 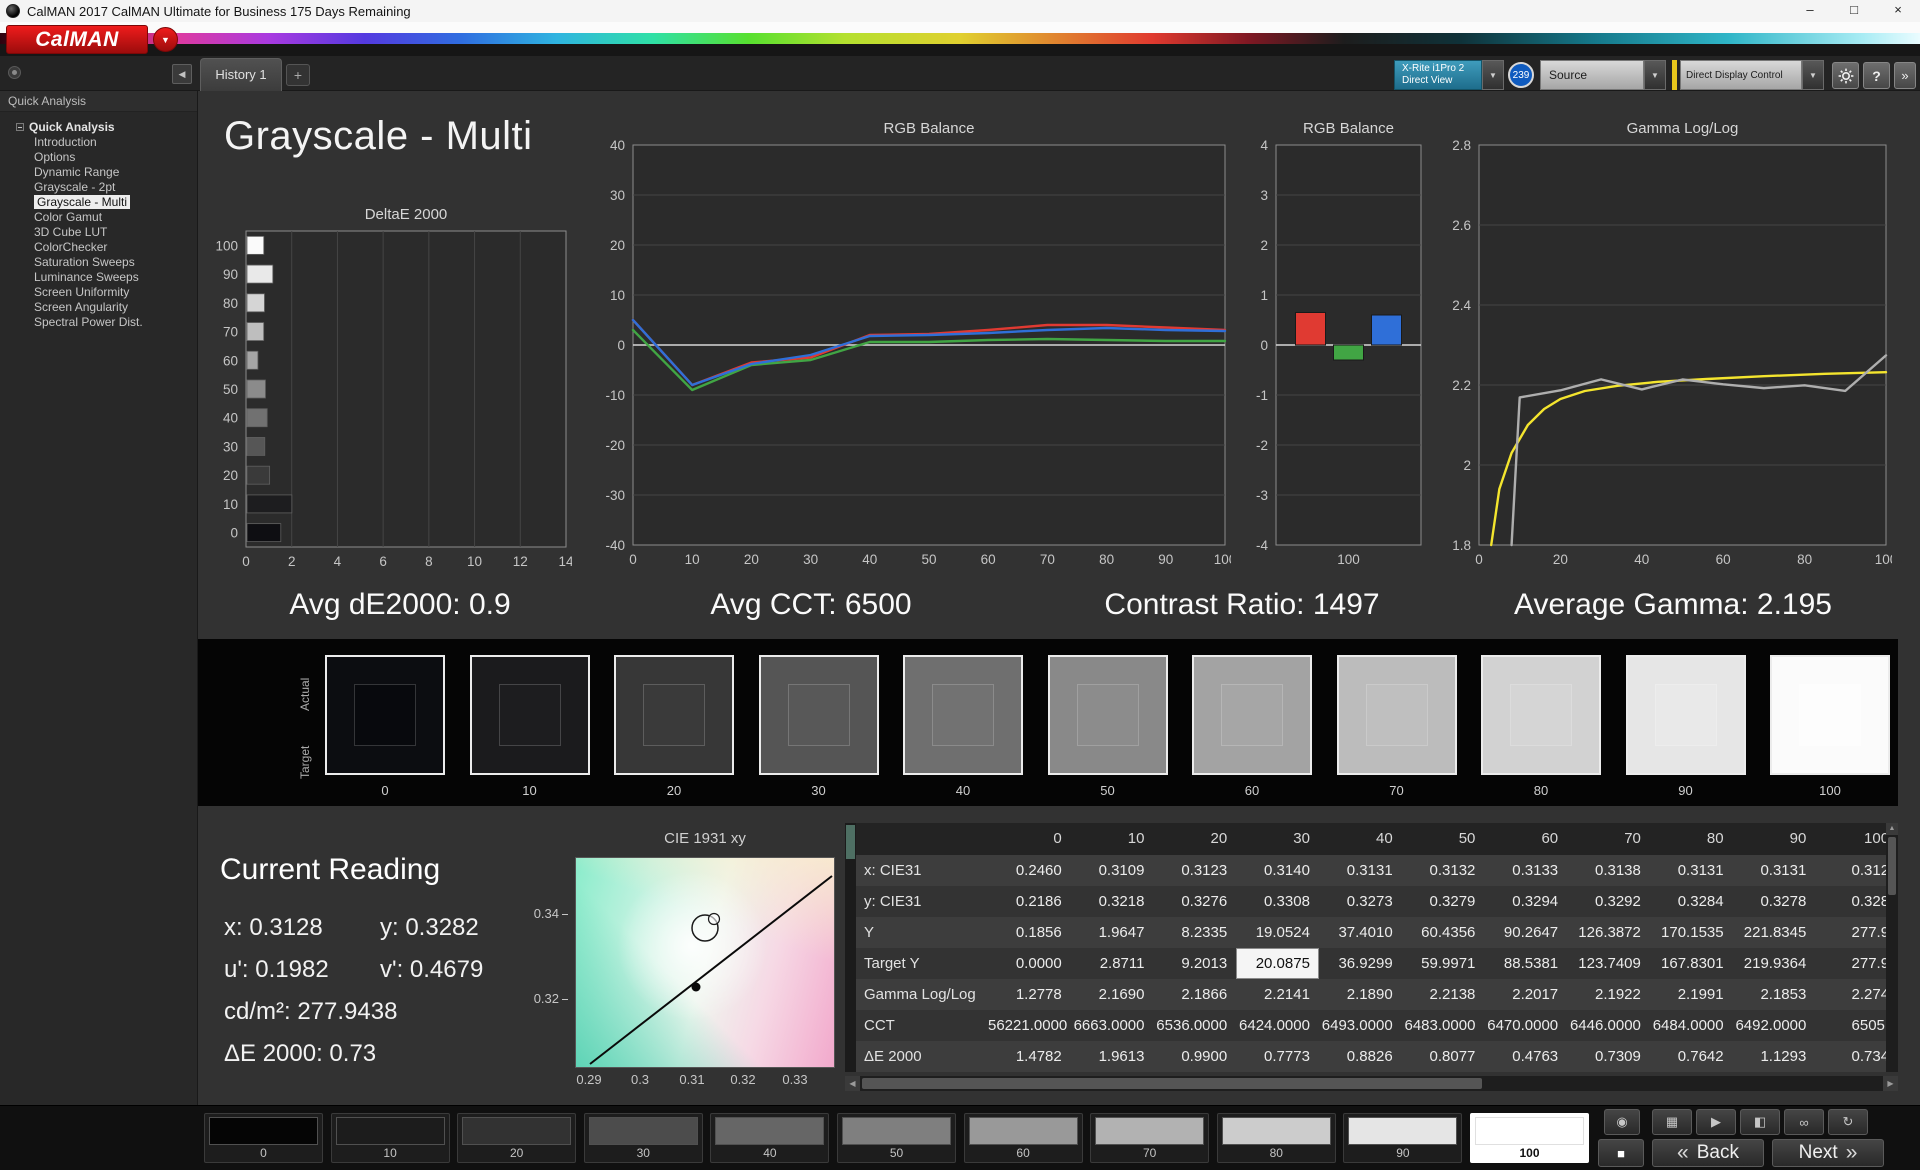 What do you see at coordinates (1672, 1122) in the screenshot?
I see `layout-button: ▦` at bounding box center [1672, 1122].